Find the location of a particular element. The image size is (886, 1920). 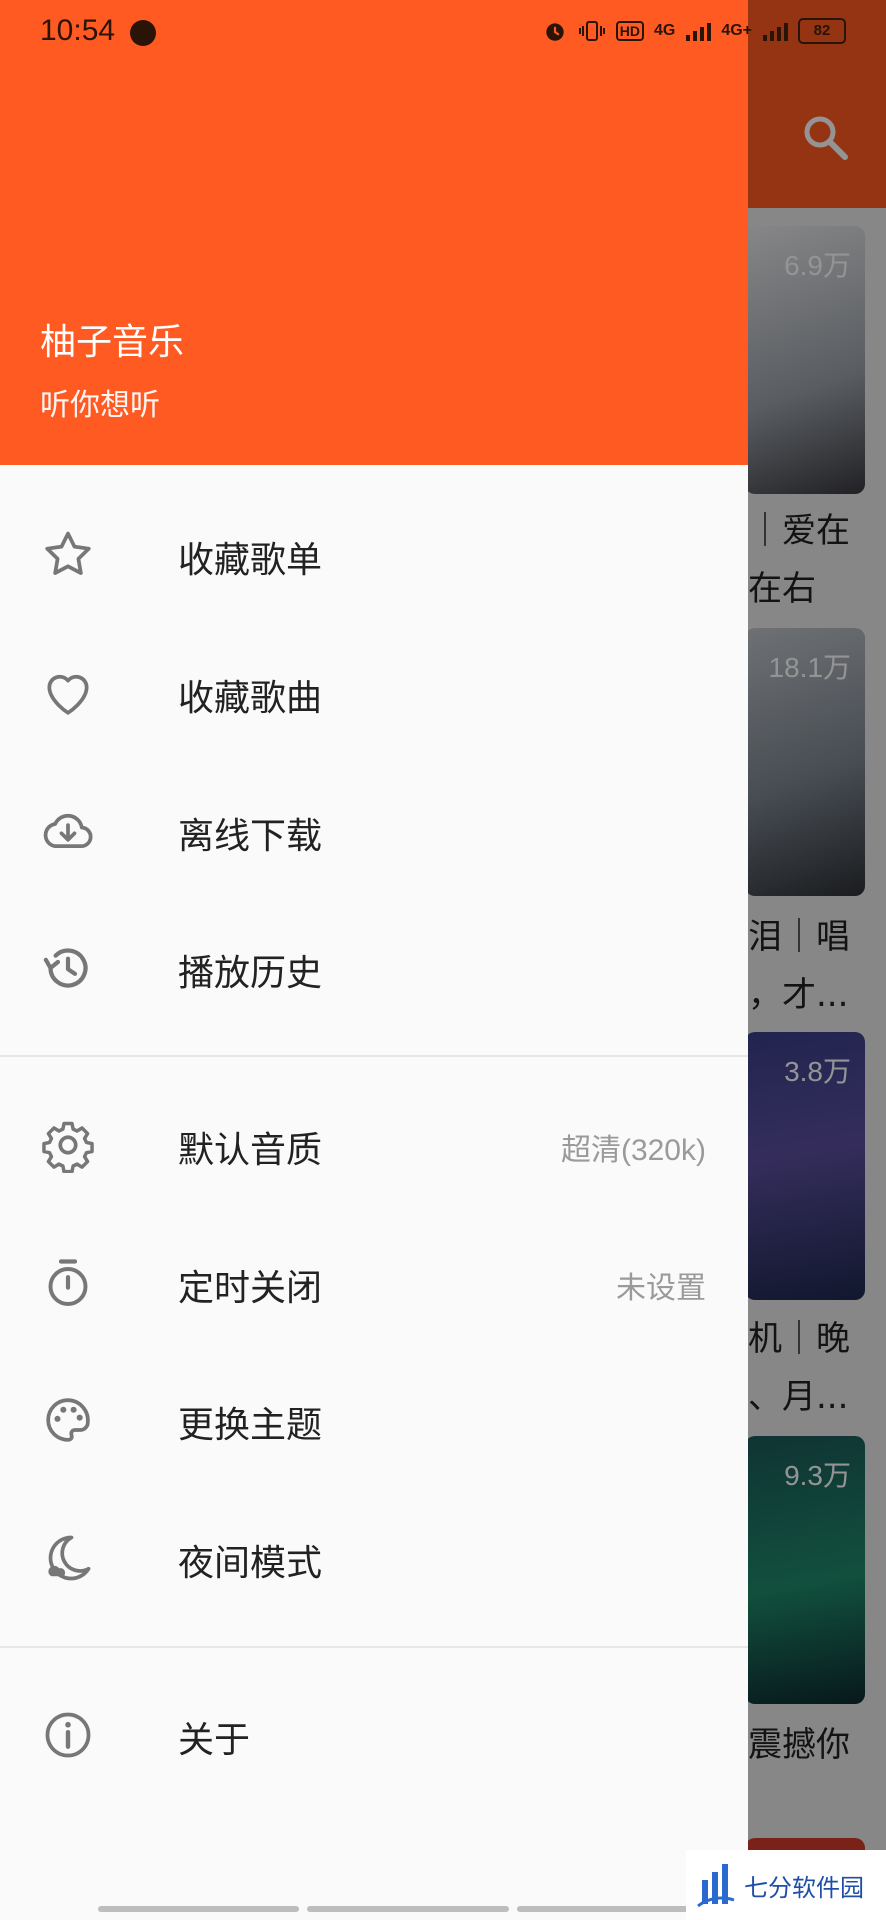

app-name: 柚子音乐 is located at coordinates (112, 342).